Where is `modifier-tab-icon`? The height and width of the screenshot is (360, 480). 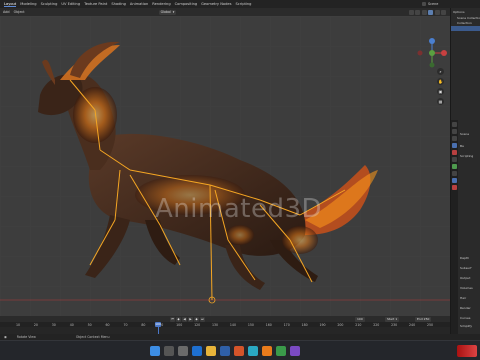 modifier-tab-icon is located at coordinates (454, 166).